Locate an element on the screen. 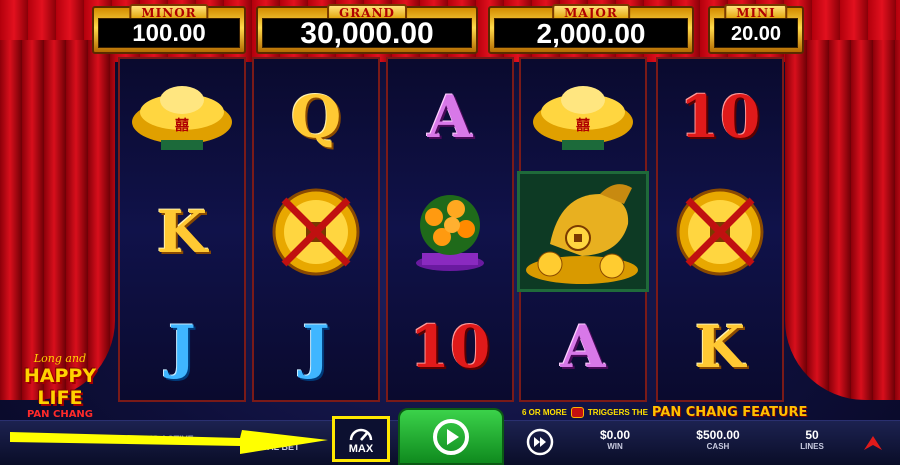  trigger-middle: TRIGGERS THE is located at coordinates (617, 412).